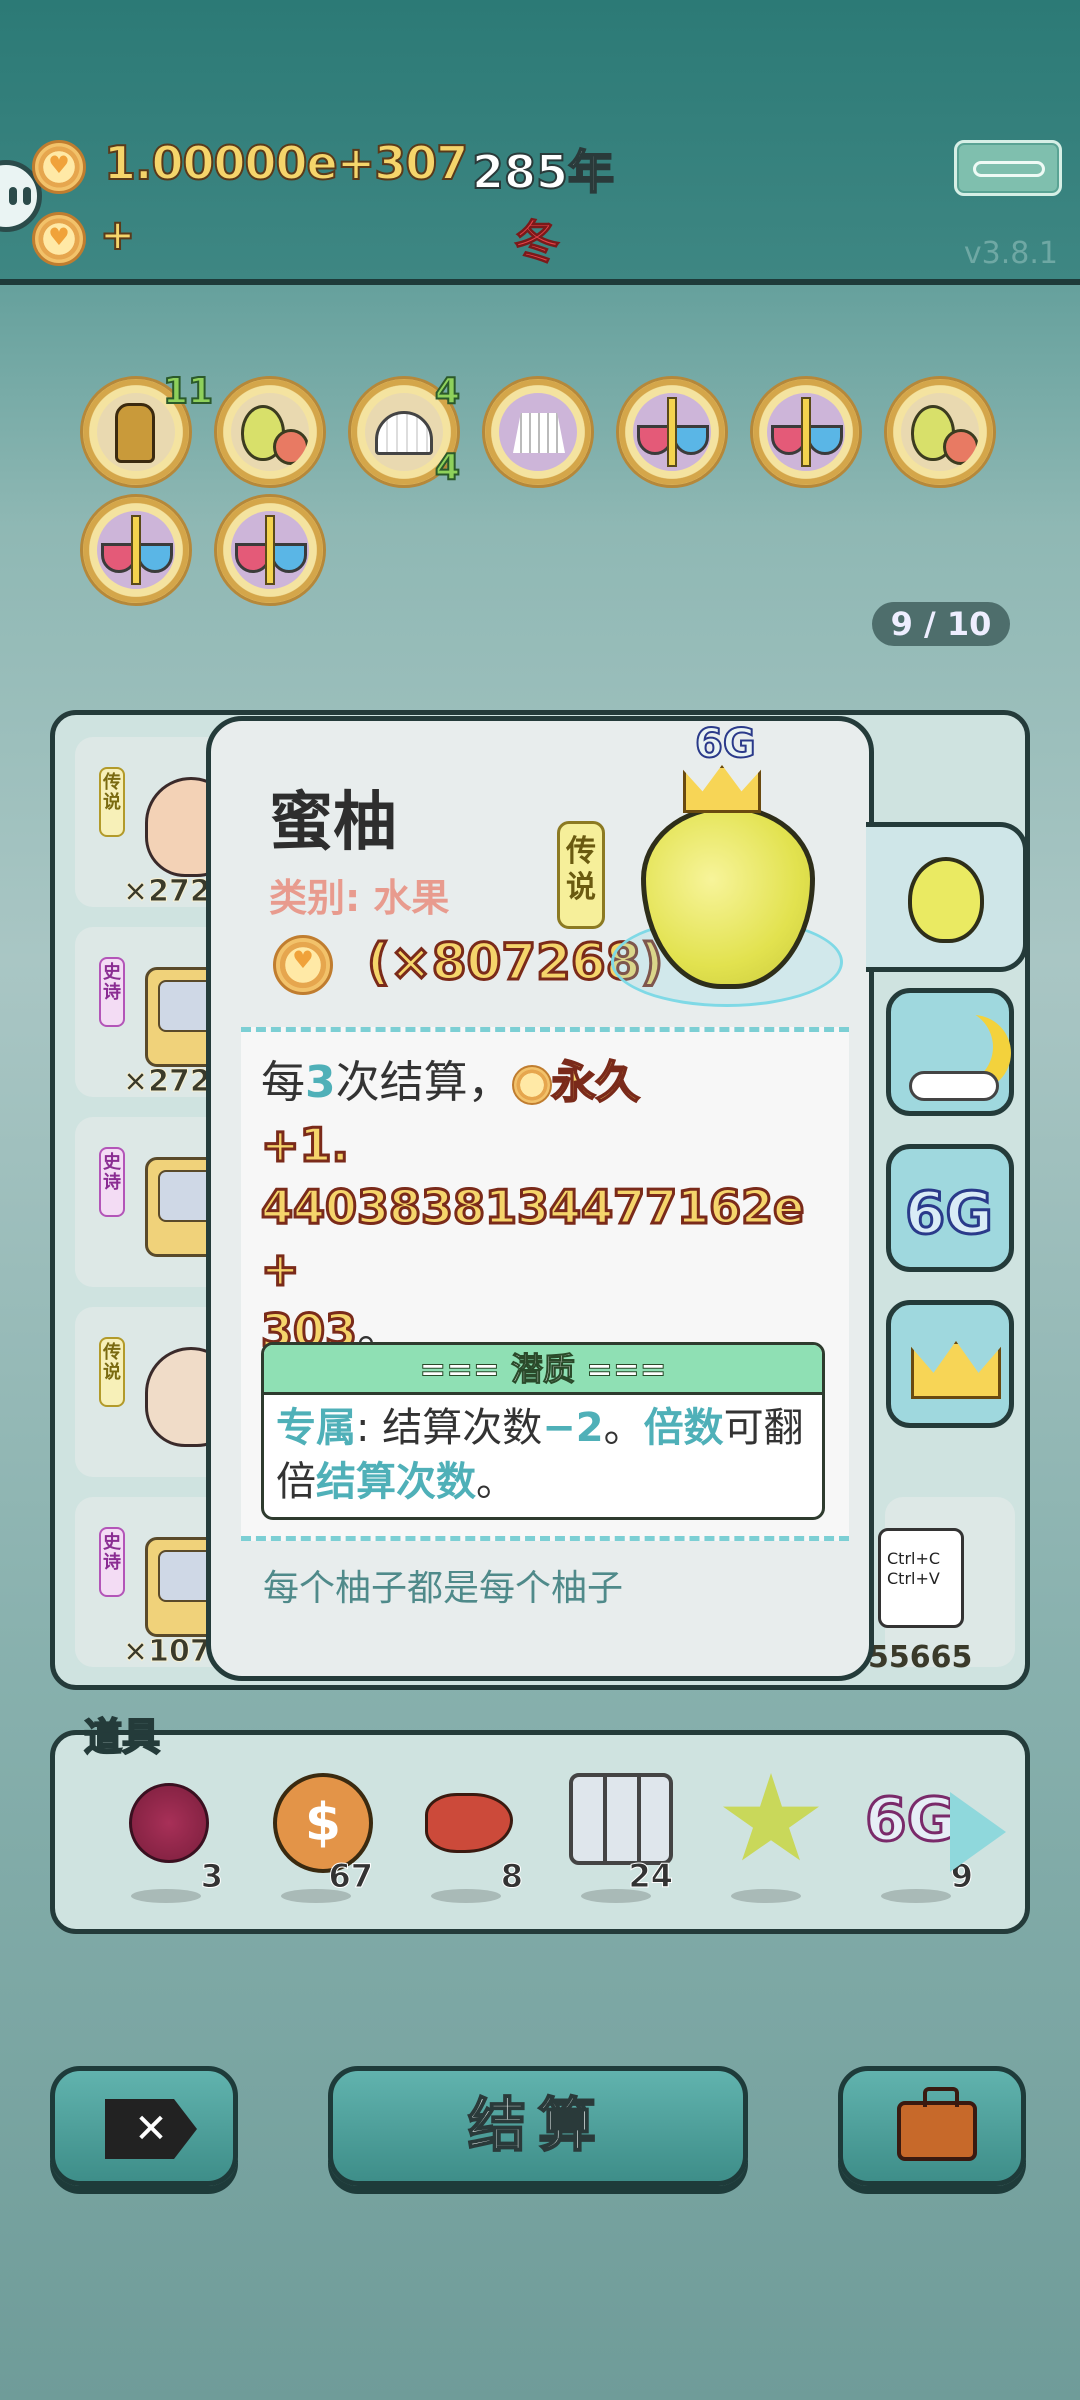 This screenshot has width=1080, height=2400. Describe the element at coordinates (954, 1086) in the screenshot. I see `cloud-icon` at that location.